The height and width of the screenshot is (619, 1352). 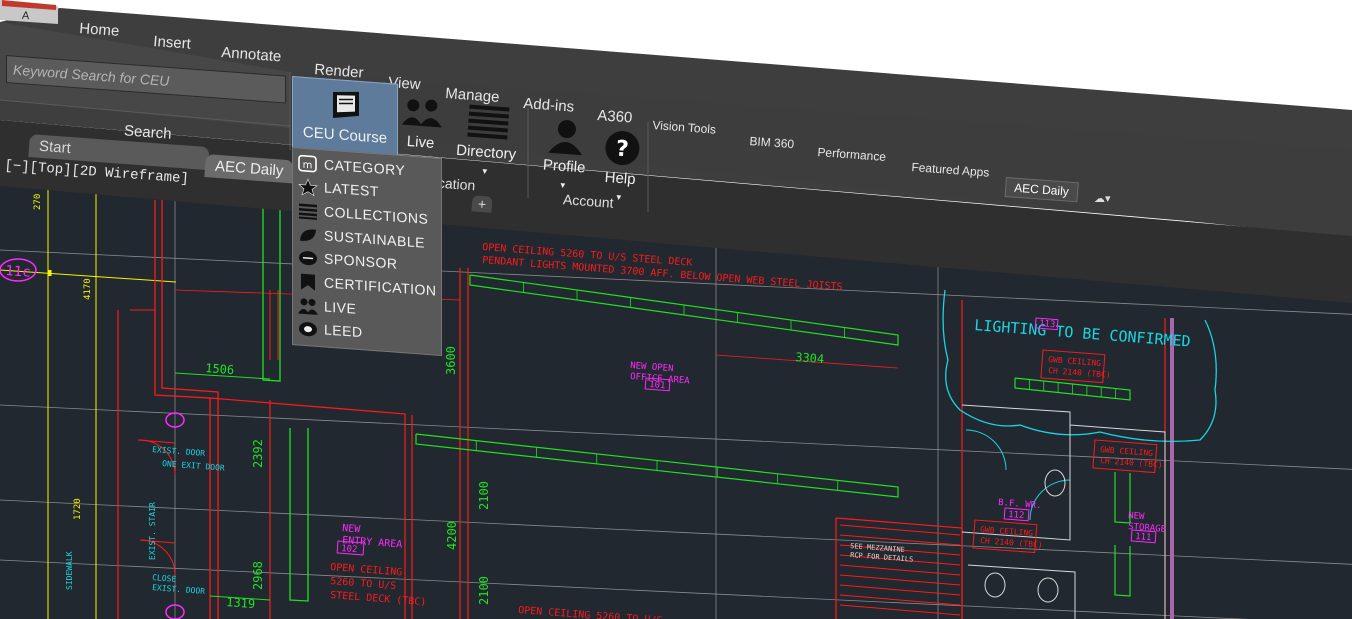 I want to click on star-icon, so click(x=308, y=187).